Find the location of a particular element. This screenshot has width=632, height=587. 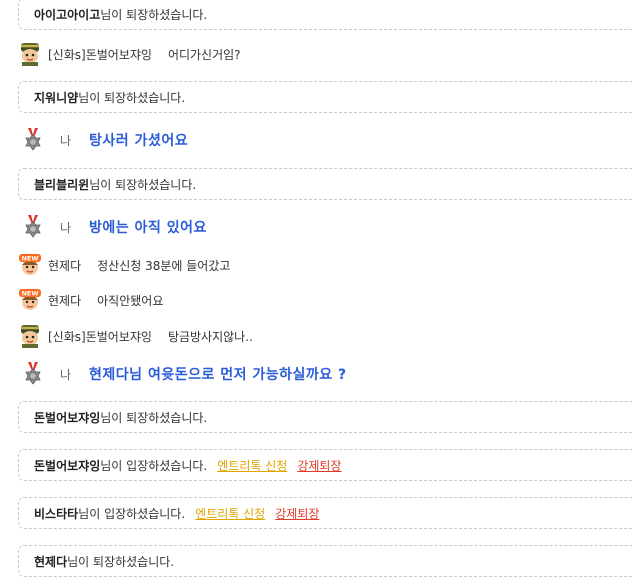

chat-message: 현제다 아직안됐어요 is located at coordinates (90, 300).